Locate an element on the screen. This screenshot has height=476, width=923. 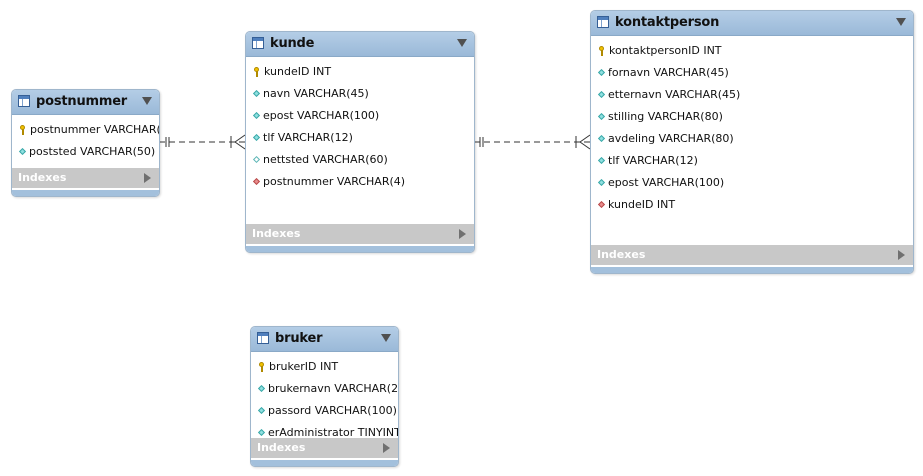
table-header: kunde is located at coordinates (360, 44).